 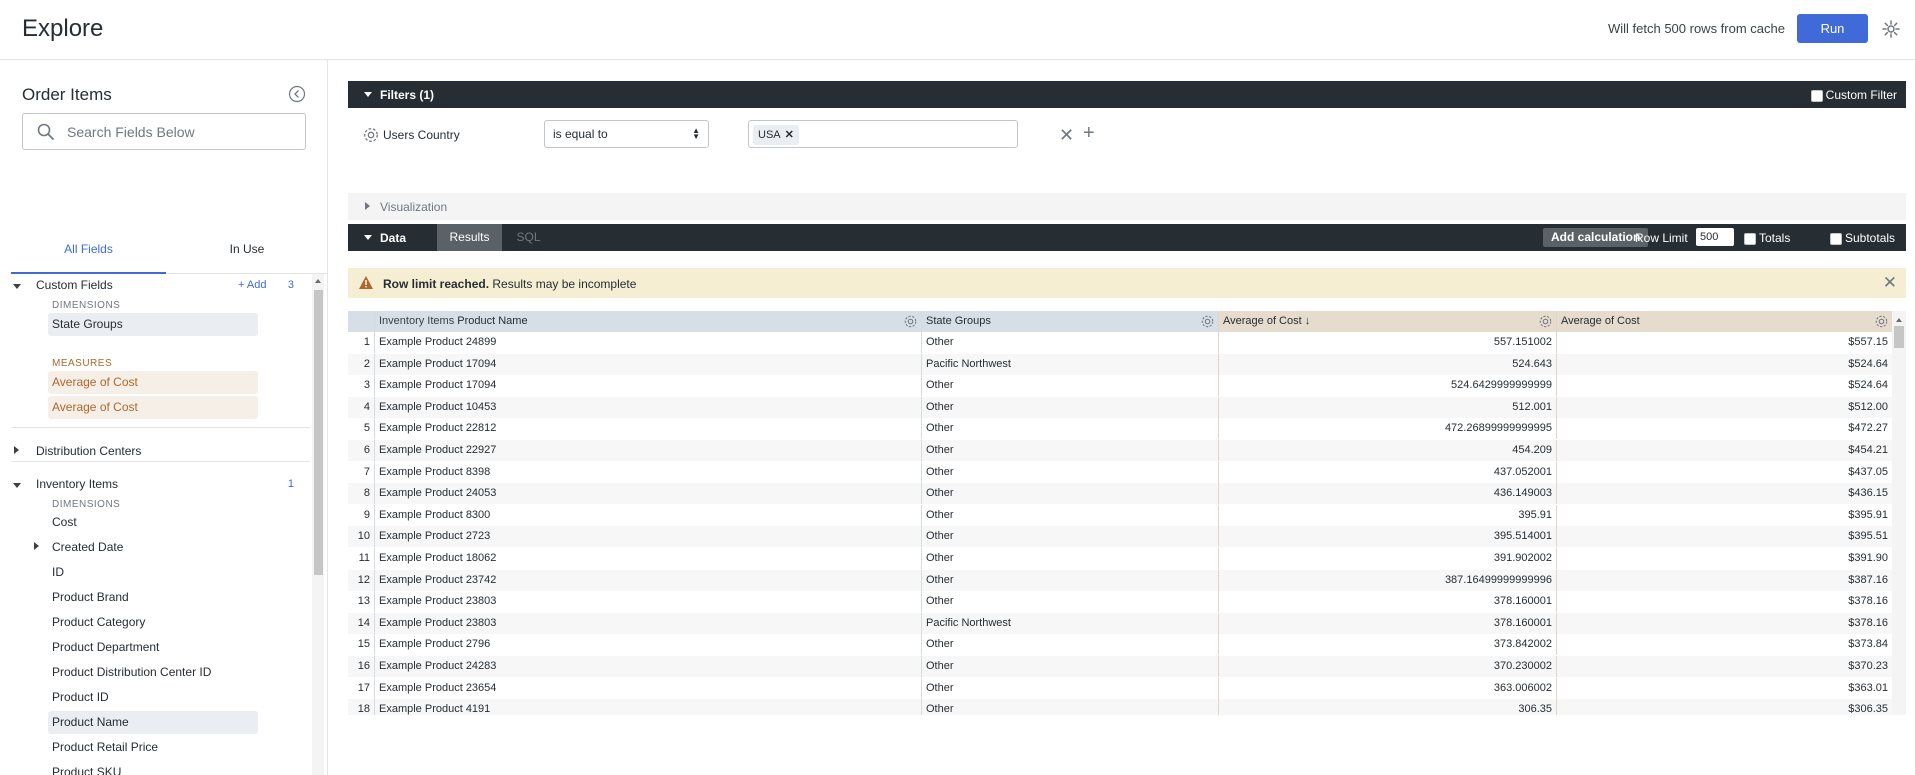 I want to click on tab-in-use: In Use, so click(x=246, y=222).